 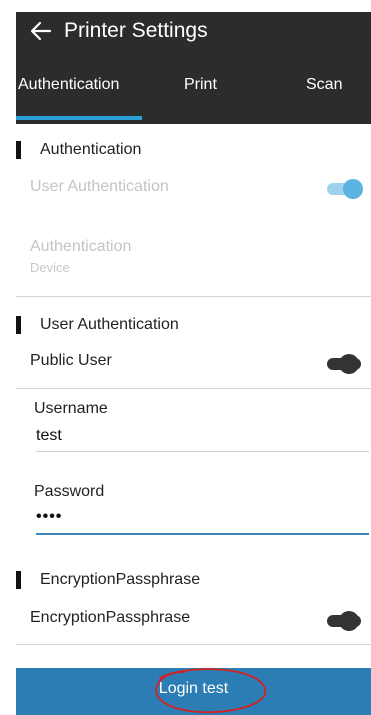 I want to click on encryption-passphrase-label: EncryptionPassphrase, so click(x=110, y=617).